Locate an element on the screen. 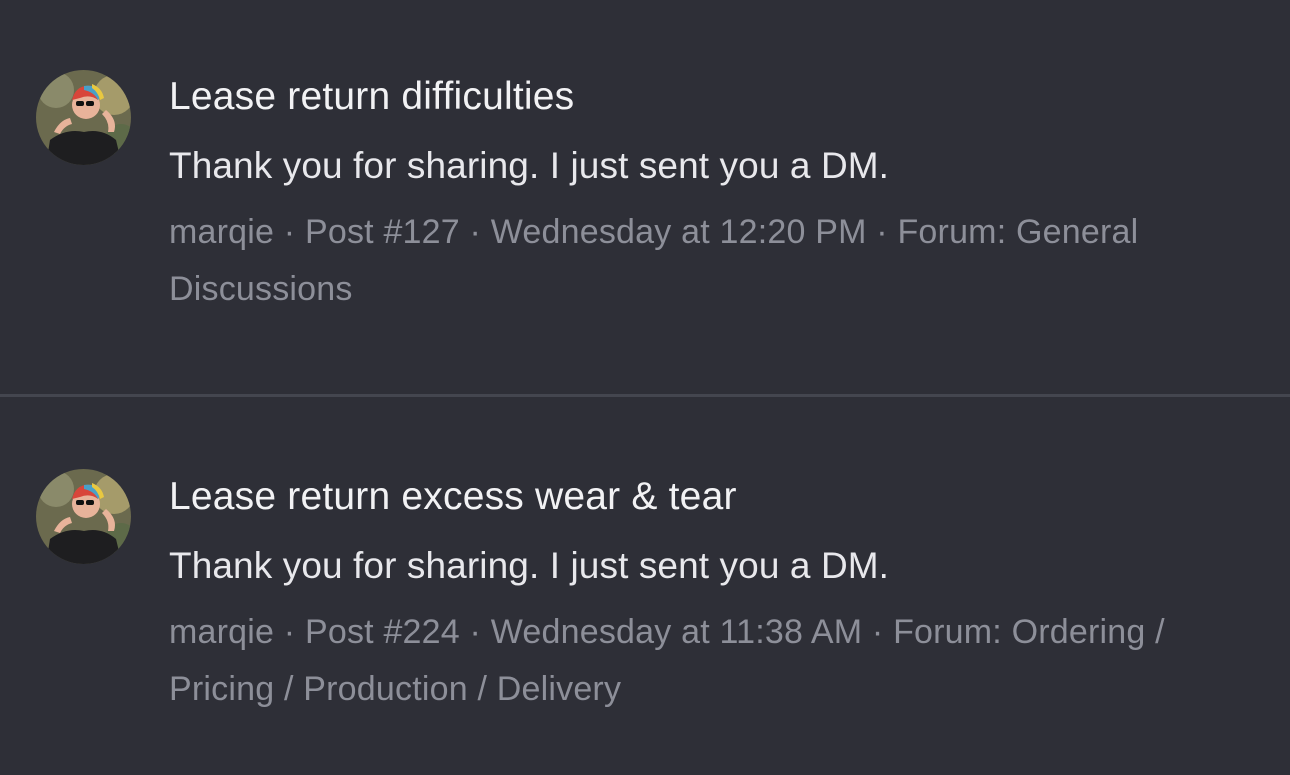 This screenshot has height=775, width=1290. post-timestamp: Wednesday at 12:20 PM is located at coordinates (678, 232).